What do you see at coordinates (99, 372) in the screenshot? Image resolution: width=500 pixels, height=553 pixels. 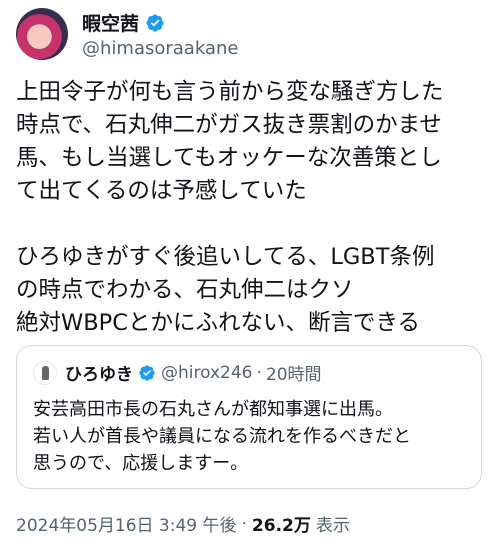 I see `quoted-author-display-name: ひろゆき` at bounding box center [99, 372].